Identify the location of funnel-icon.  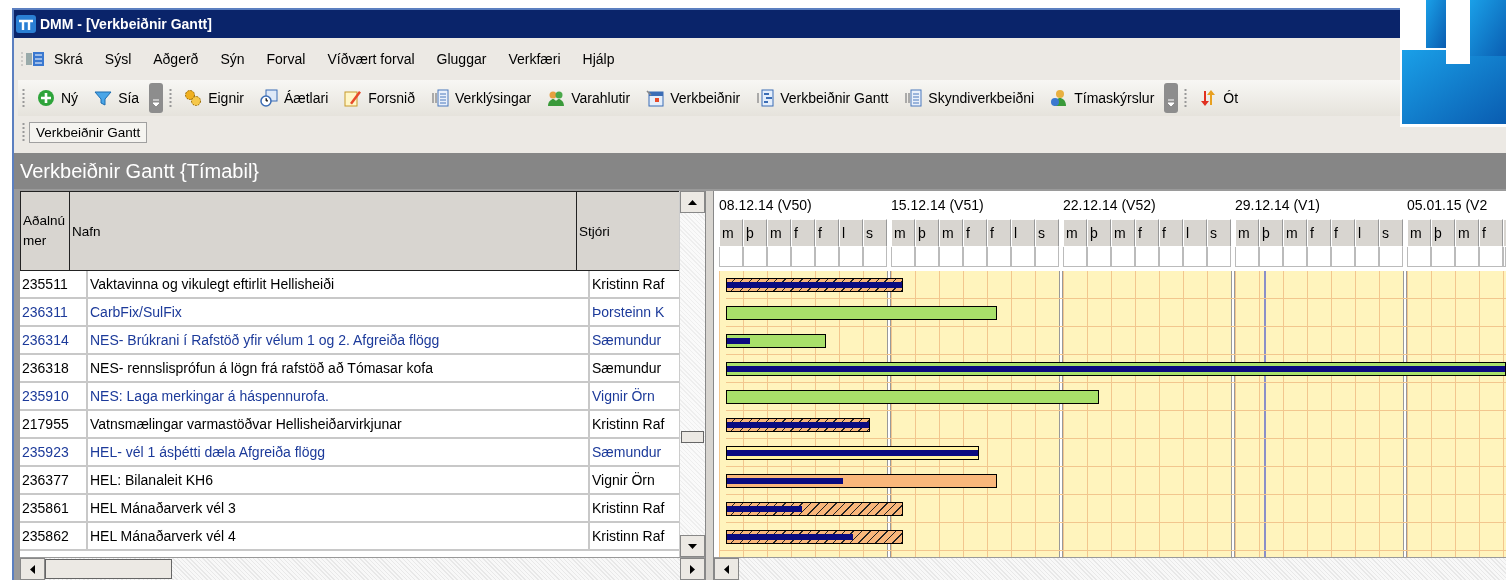
(103, 98).